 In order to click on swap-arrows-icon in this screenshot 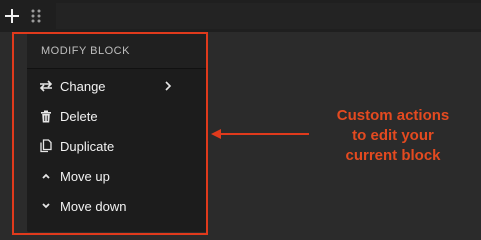, I will do `click(46, 86)`.